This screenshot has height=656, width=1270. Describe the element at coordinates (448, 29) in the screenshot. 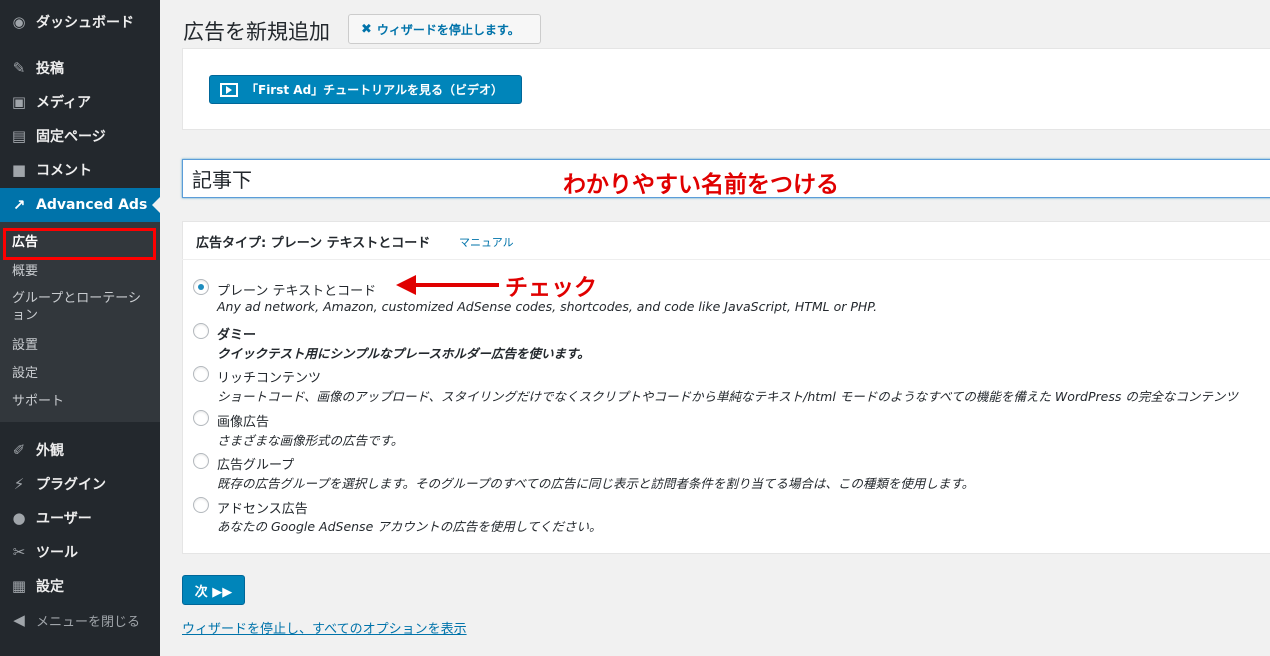

I see `stop-wizard-label: ウィザードを停止します。` at that location.